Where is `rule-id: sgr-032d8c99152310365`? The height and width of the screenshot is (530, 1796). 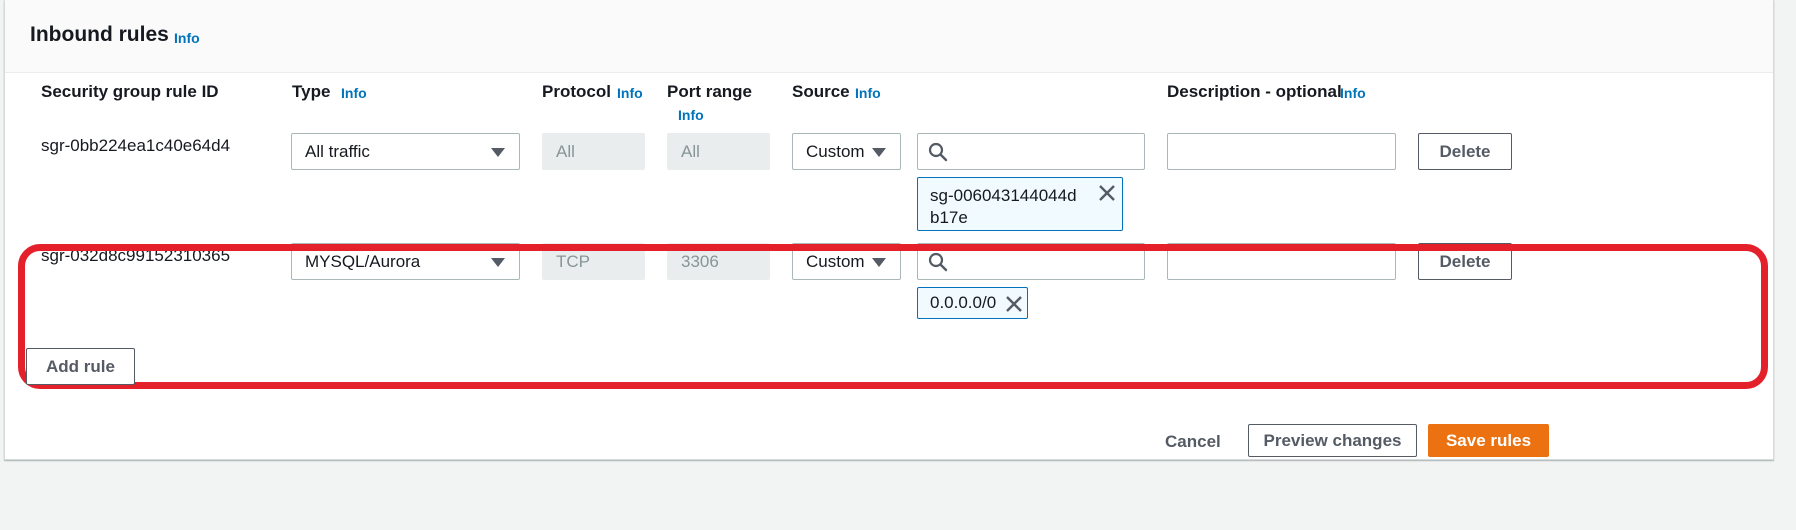 rule-id: sgr-032d8c99152310365 is located at coordinates (136, 255).